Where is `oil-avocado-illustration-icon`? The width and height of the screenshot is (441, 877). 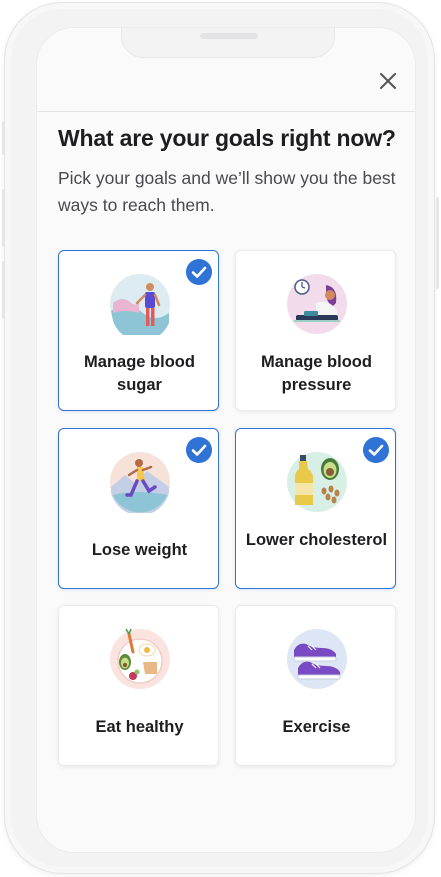 oil-avocado-illustration-icon is located at coordinates (317, 482).